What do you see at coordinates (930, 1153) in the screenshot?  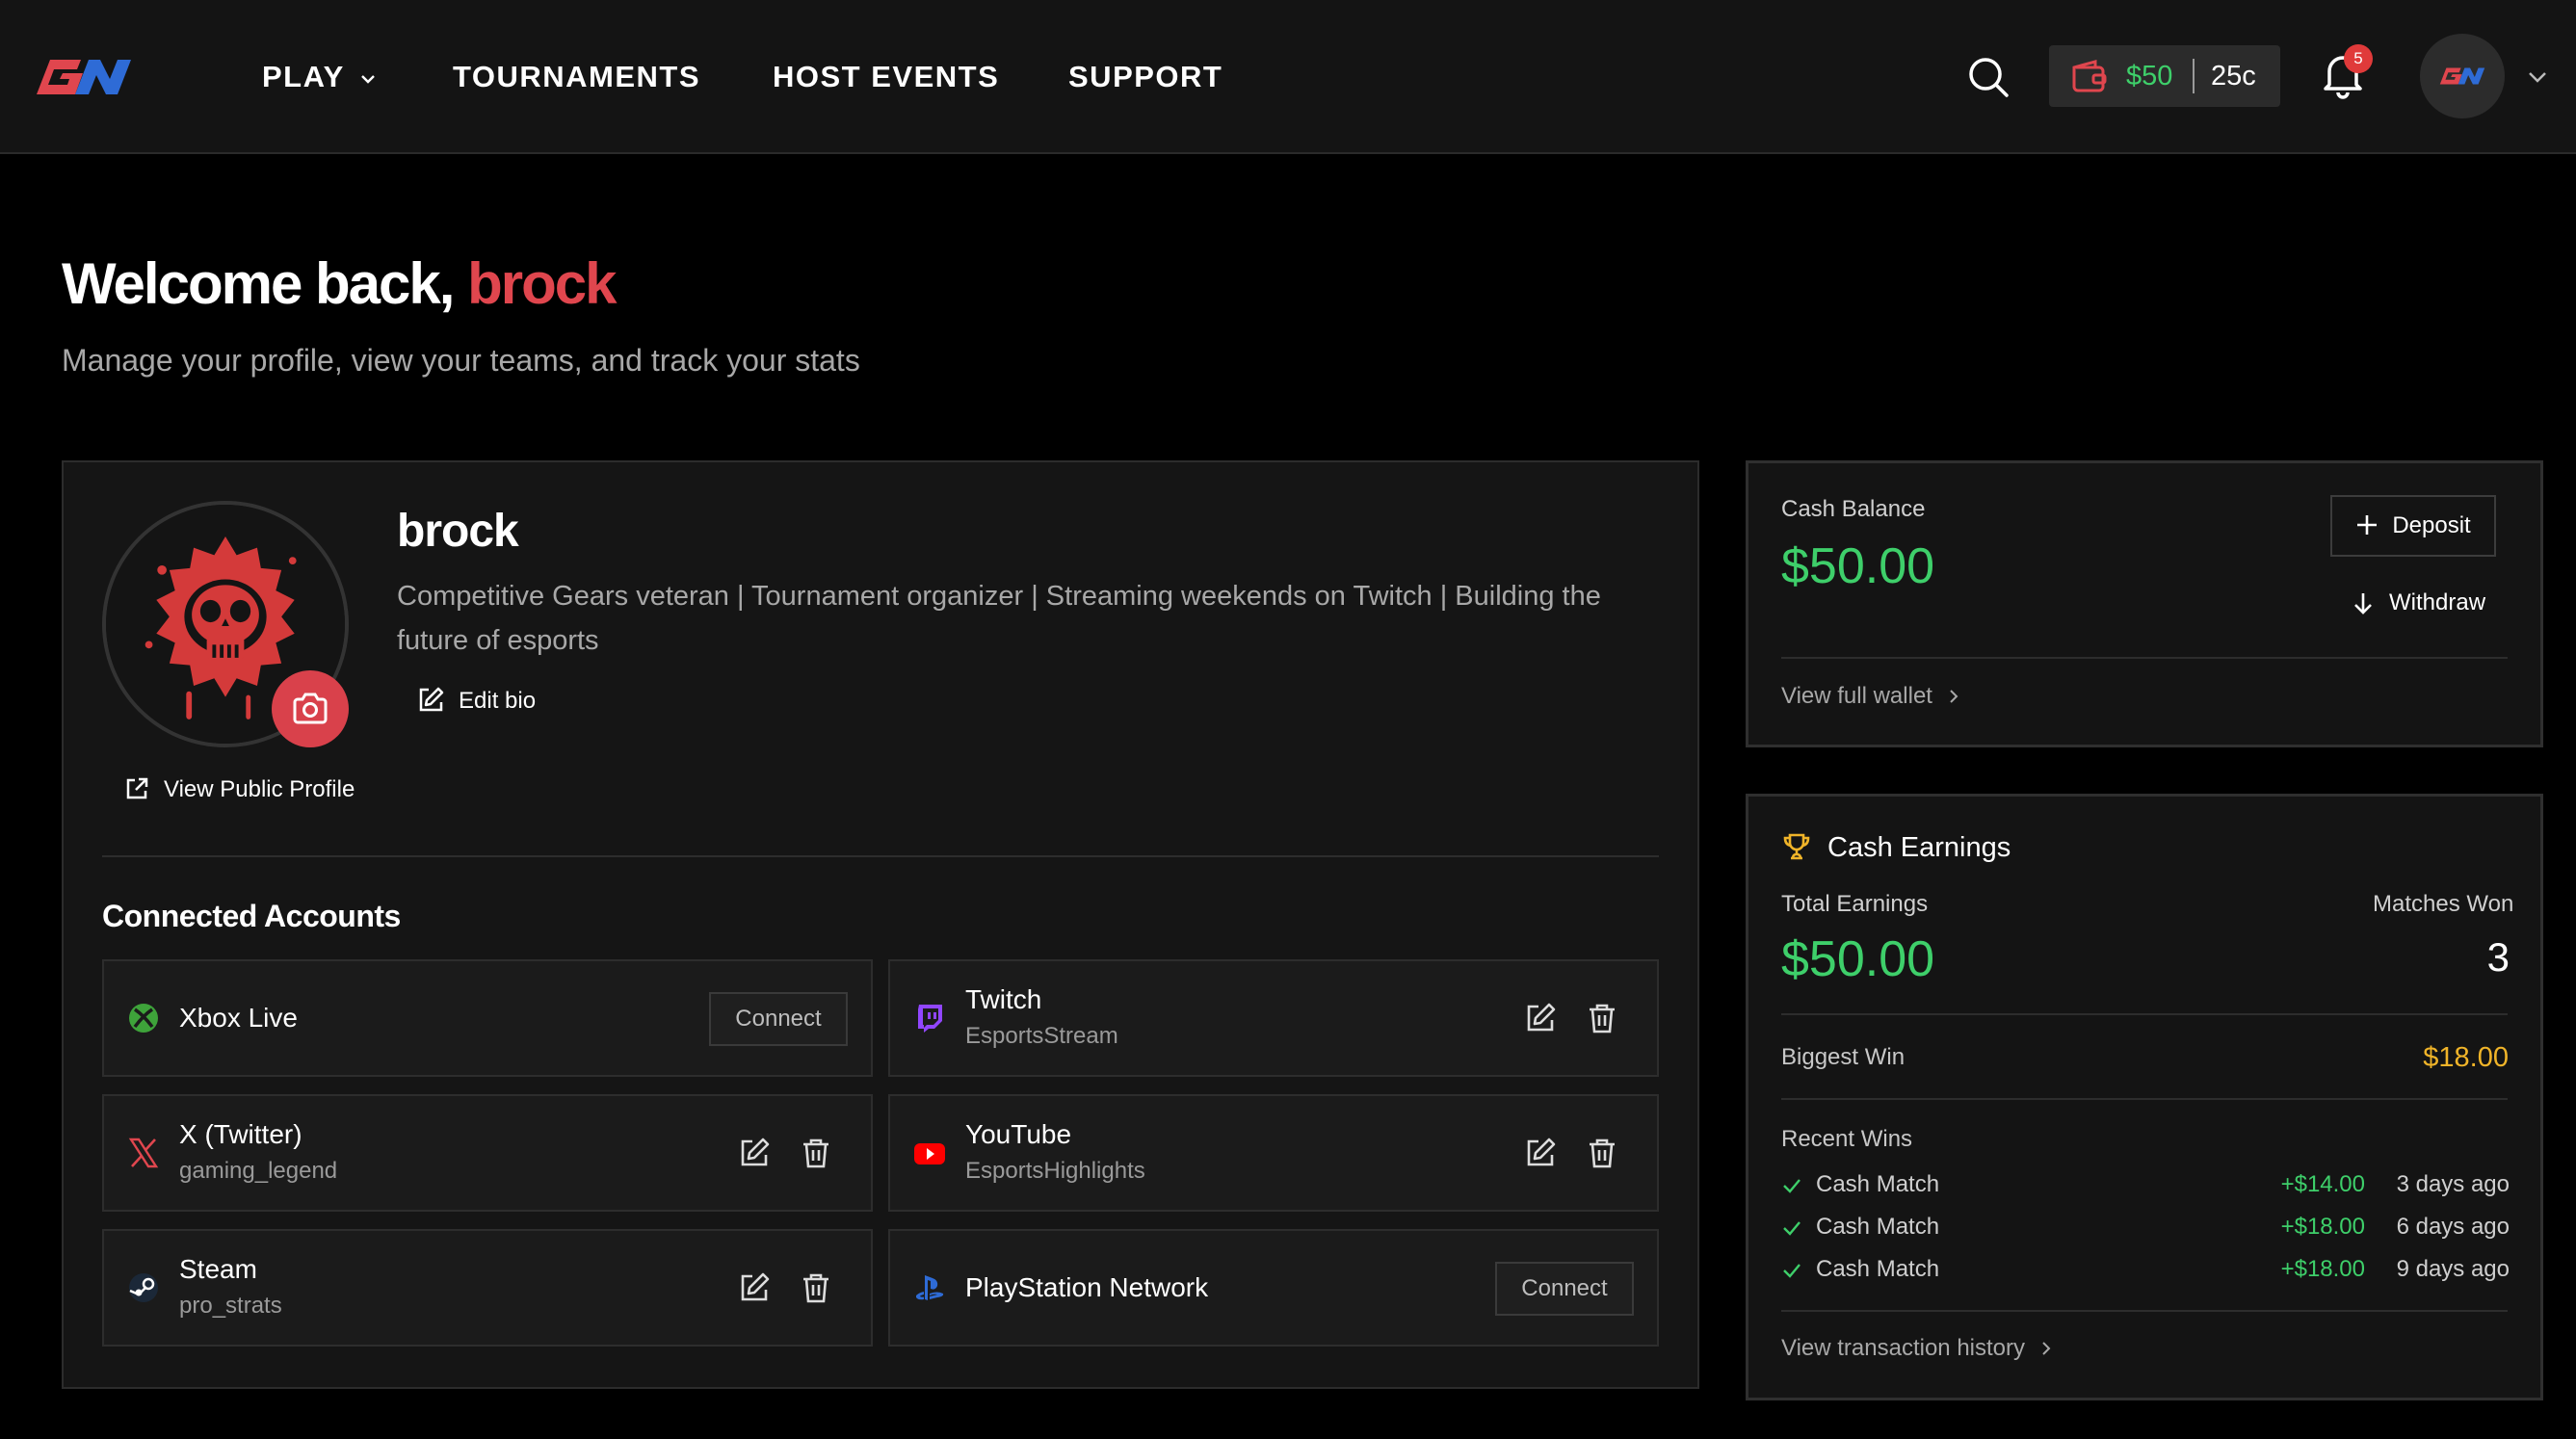 I see `youtube-icon` at bounding box center [930, 1153].